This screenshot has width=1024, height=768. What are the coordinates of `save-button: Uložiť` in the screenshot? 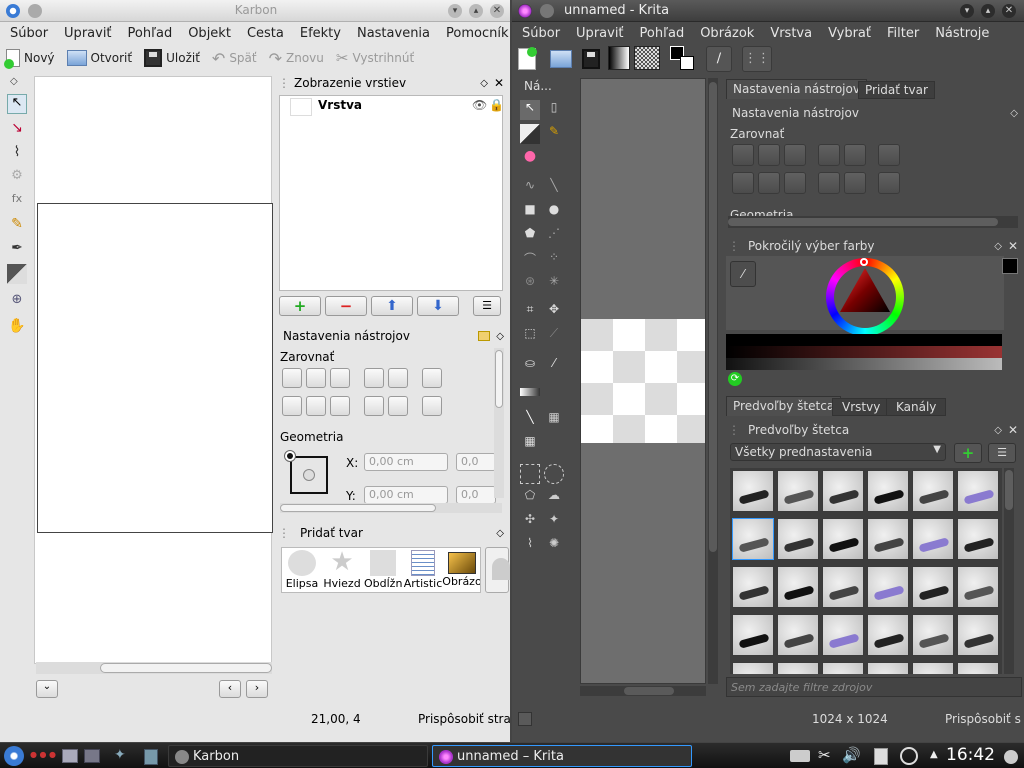 It's located at (172, 58).